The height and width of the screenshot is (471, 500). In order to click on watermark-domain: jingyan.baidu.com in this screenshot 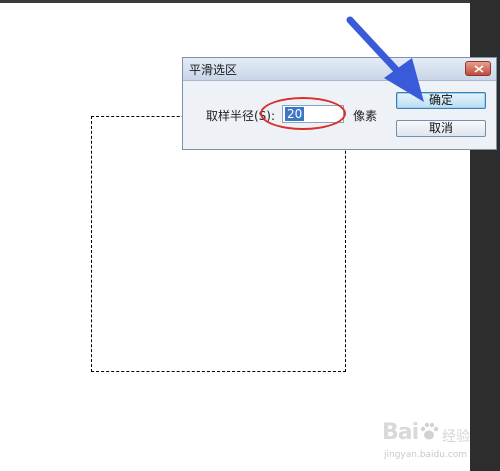, I will do `click(426, 455)`.